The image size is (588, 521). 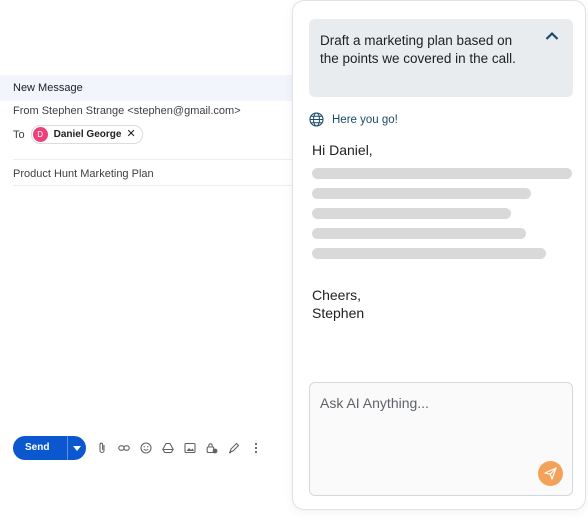 I want to click on avatar: D, so click(x=40, y=134).